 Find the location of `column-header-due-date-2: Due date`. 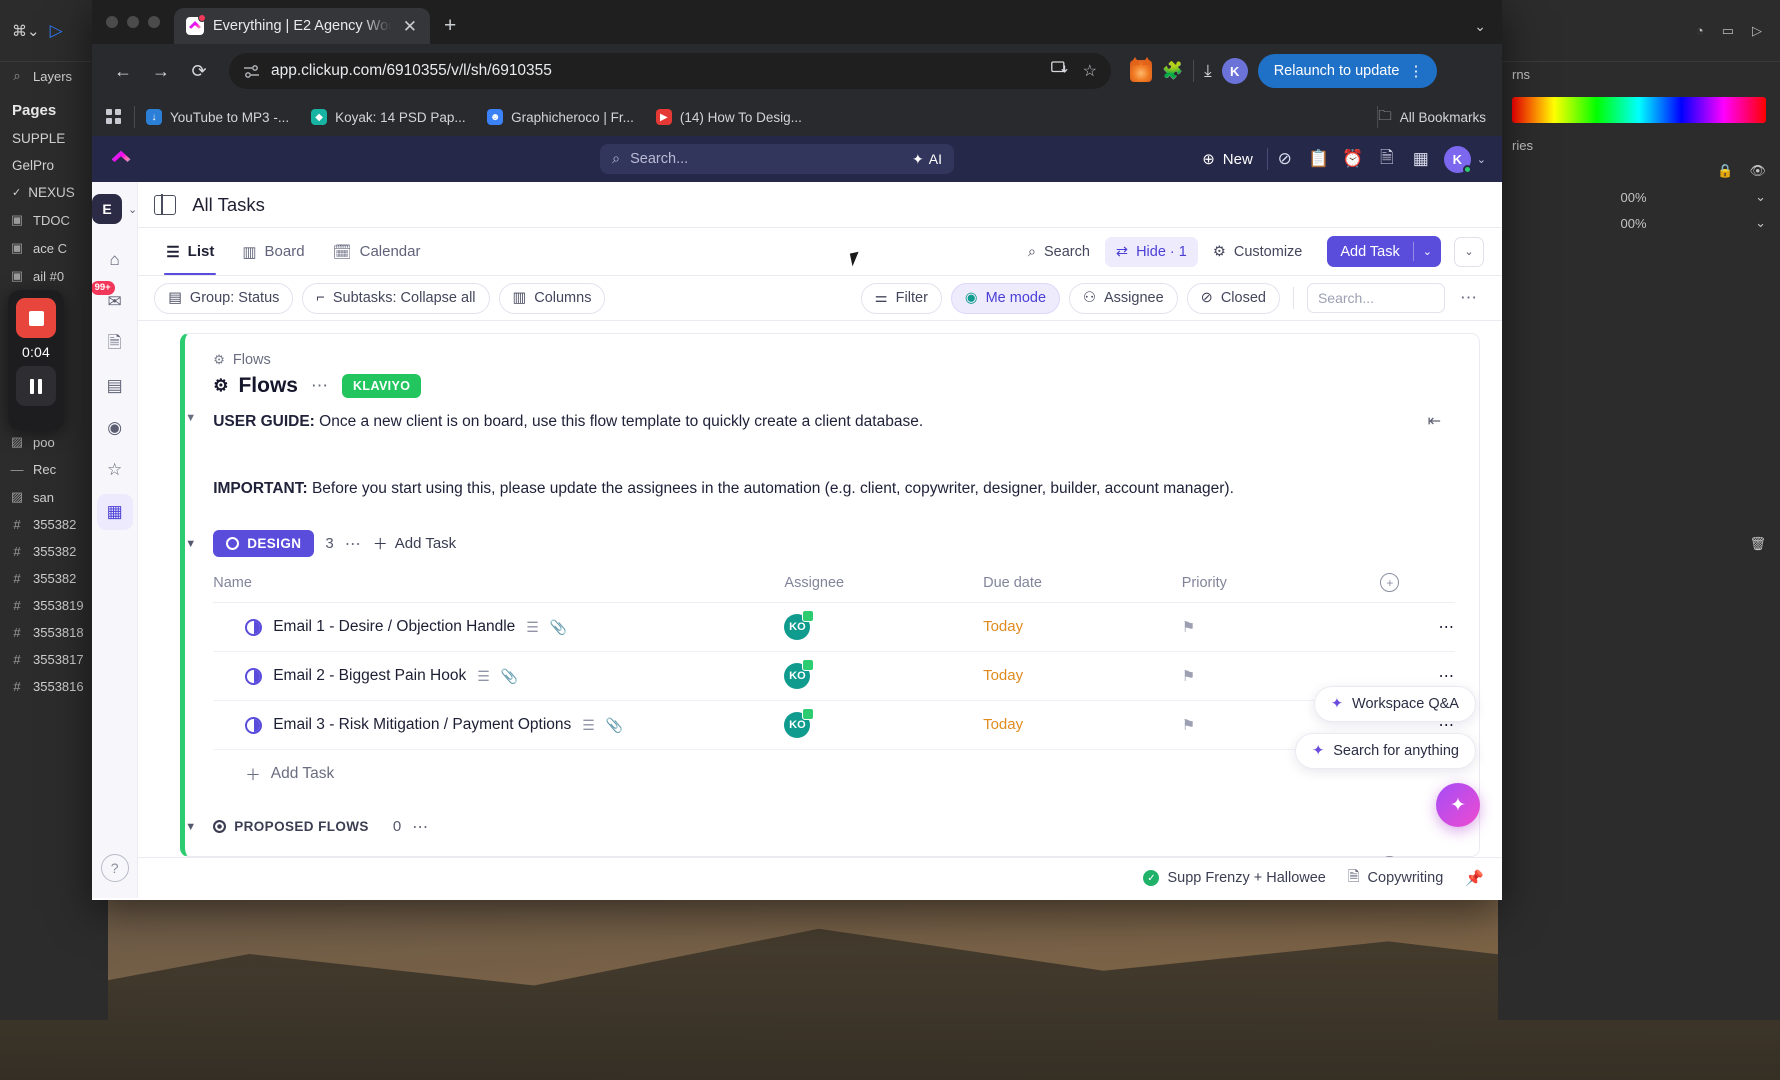

column-header-due-date-2: Due date is located at coordinates (1082, 853).